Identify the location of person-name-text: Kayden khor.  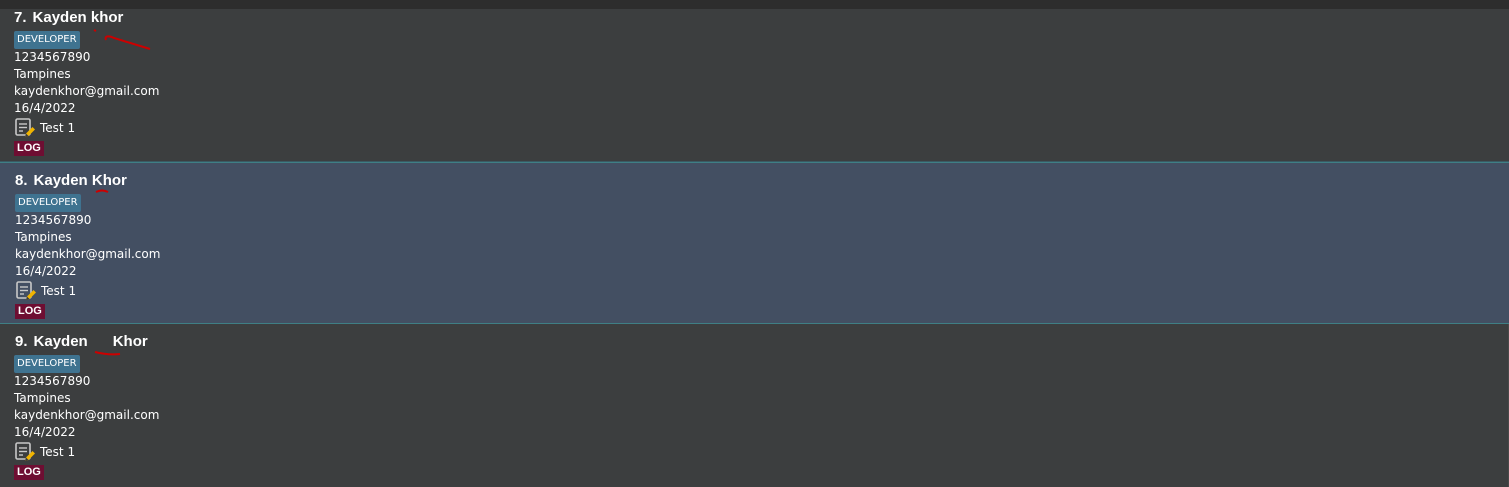
(78, 17).